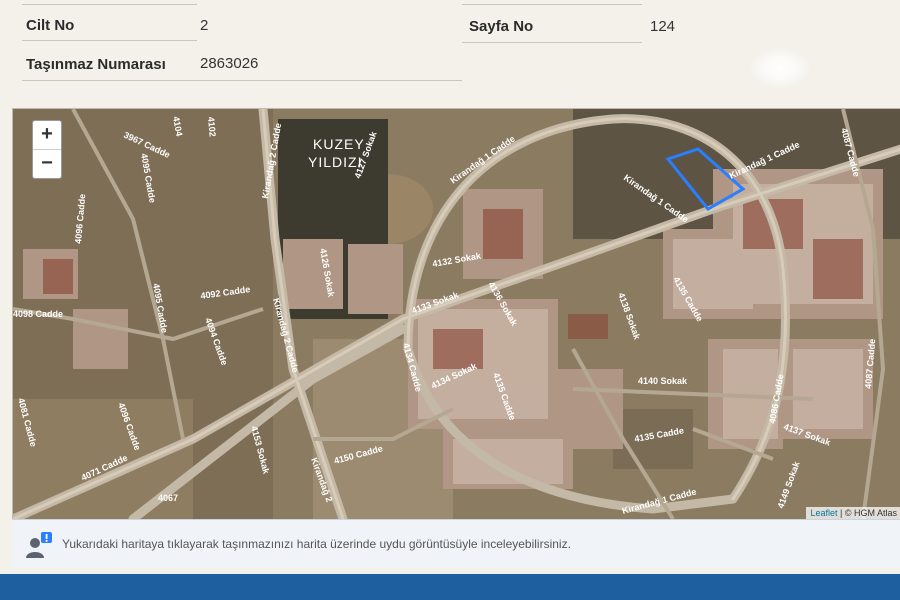  Describe the element at coordinates (39, 545) in the screenshot. I see `user-info-icon` at that location.